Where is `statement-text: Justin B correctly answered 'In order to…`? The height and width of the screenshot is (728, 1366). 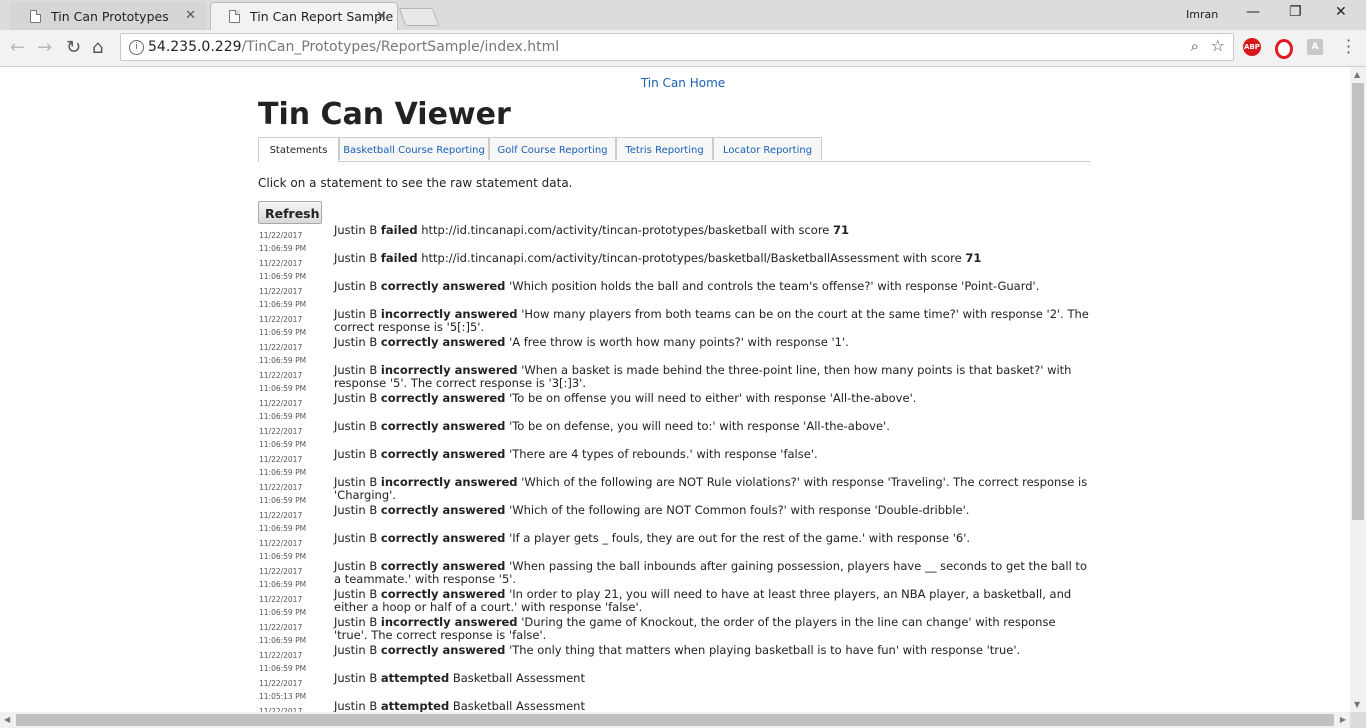 statement-text: Justin B correctly answered 'In order to… is located at coordinates (712, 601).